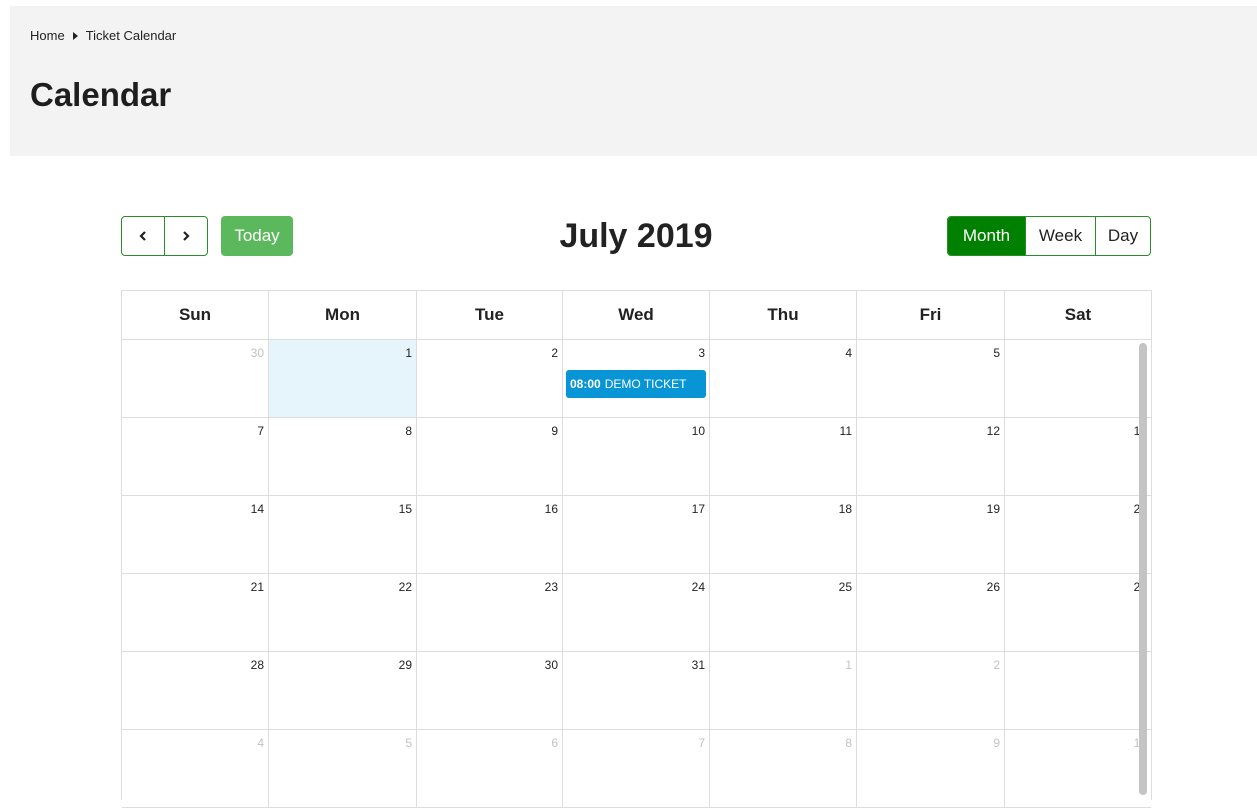  What do you see at coordinates (257, 509) in the screenshot?
I see `day-number: 14` at bounding box center [257, 509].